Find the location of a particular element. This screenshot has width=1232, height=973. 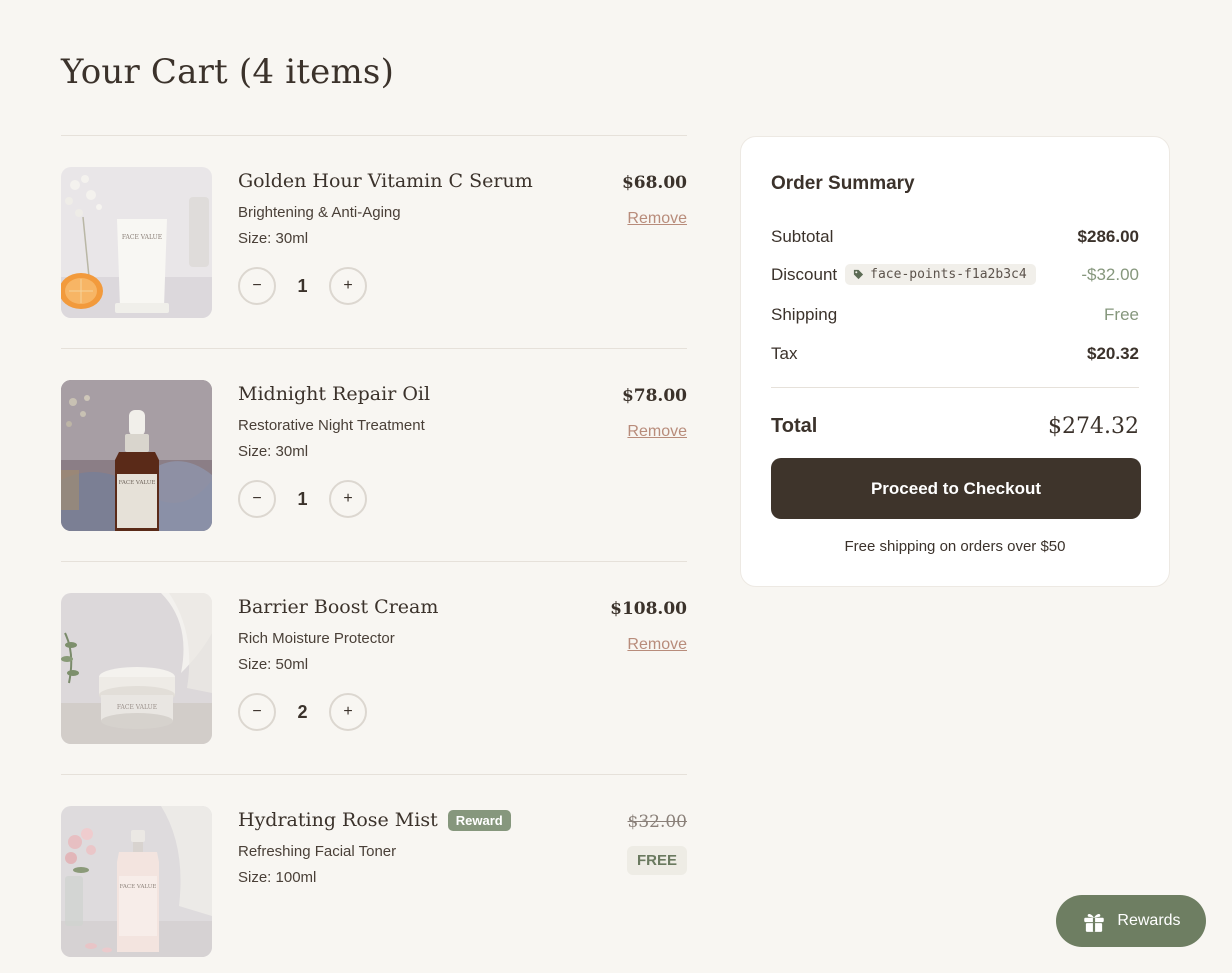

shipping-value: Free is located at coordinates (1121, 314).